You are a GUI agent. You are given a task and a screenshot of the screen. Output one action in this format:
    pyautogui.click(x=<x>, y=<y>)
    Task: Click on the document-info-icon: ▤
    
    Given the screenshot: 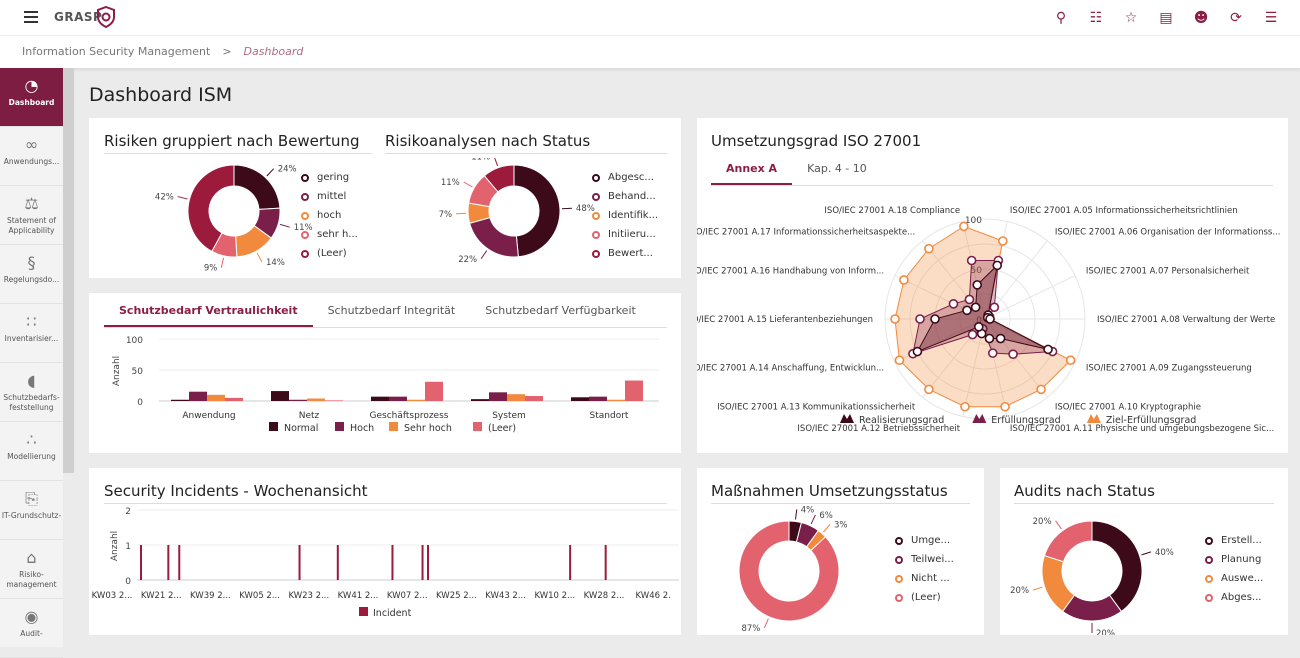 What is the action you would take?
    pyautogui.click(x=1166, y=18)
    